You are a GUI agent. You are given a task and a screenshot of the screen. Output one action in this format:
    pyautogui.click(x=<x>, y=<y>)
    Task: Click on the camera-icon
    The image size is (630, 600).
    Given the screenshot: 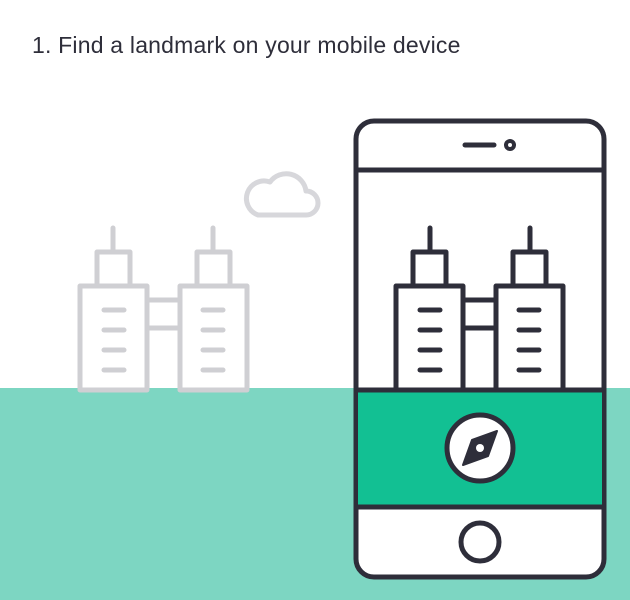 What is the action you would take?
    pyautogui.click(x=510, y=145)
    